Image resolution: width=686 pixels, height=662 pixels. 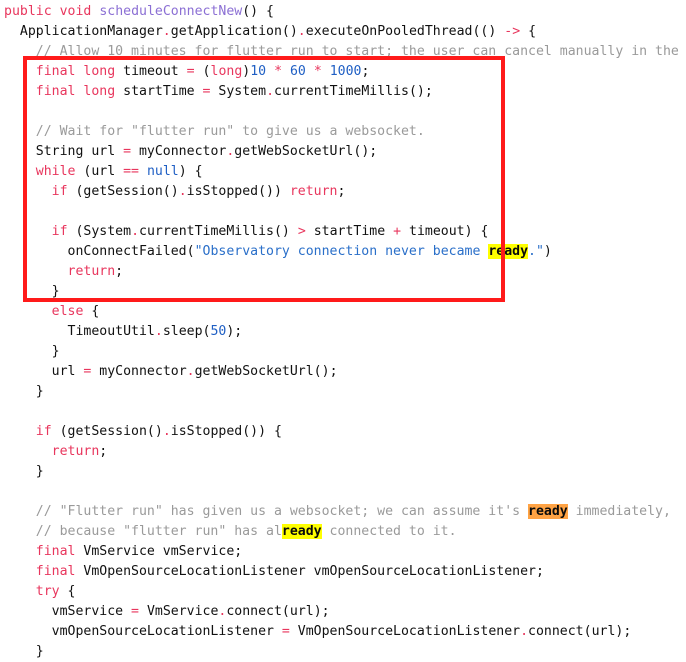 What do you see at coordinates (353, 91) in the screenshot?
I see `code-token: currentTimeMillis();` at bounding box center [353, 91].